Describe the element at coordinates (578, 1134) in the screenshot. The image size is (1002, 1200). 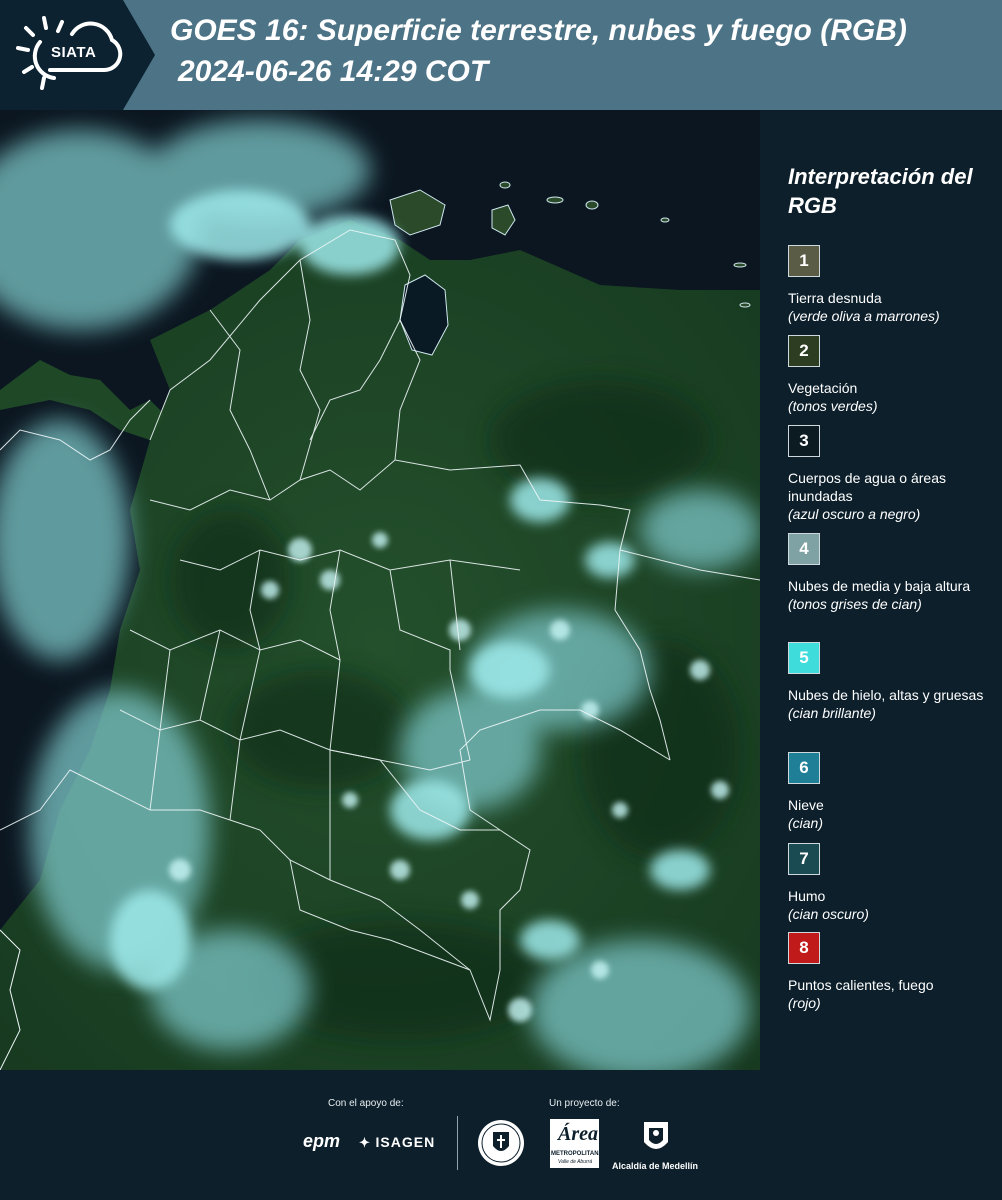
I see `area-logo-text: Área` at that location.